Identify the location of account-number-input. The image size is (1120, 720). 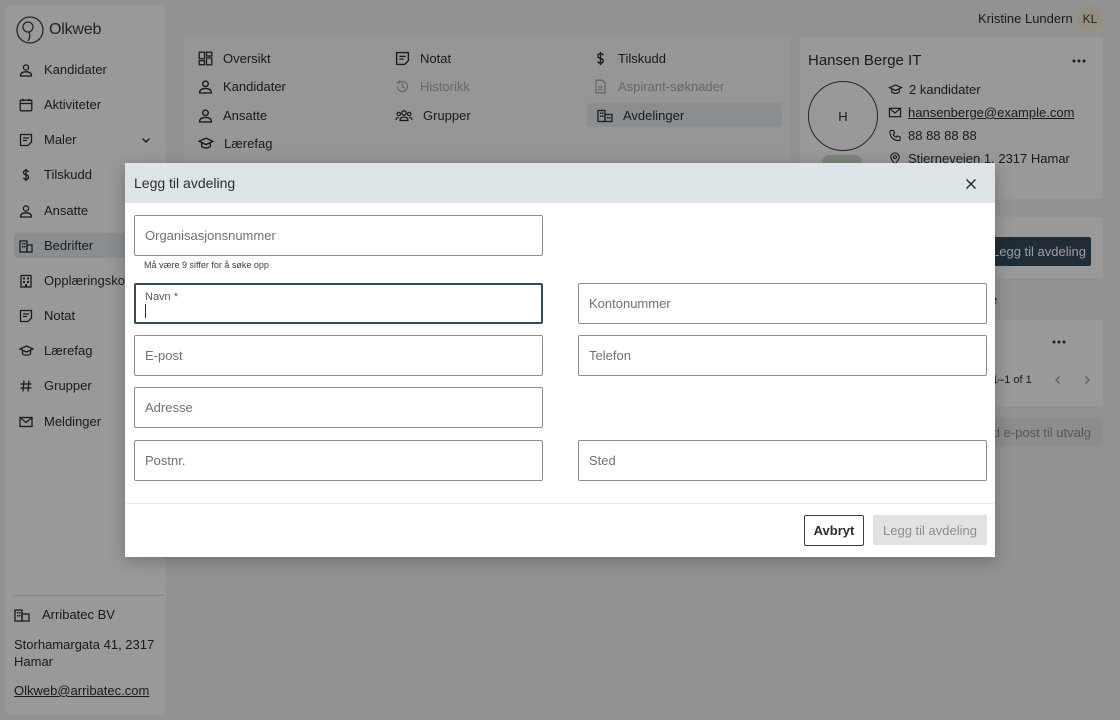
(782, 303).